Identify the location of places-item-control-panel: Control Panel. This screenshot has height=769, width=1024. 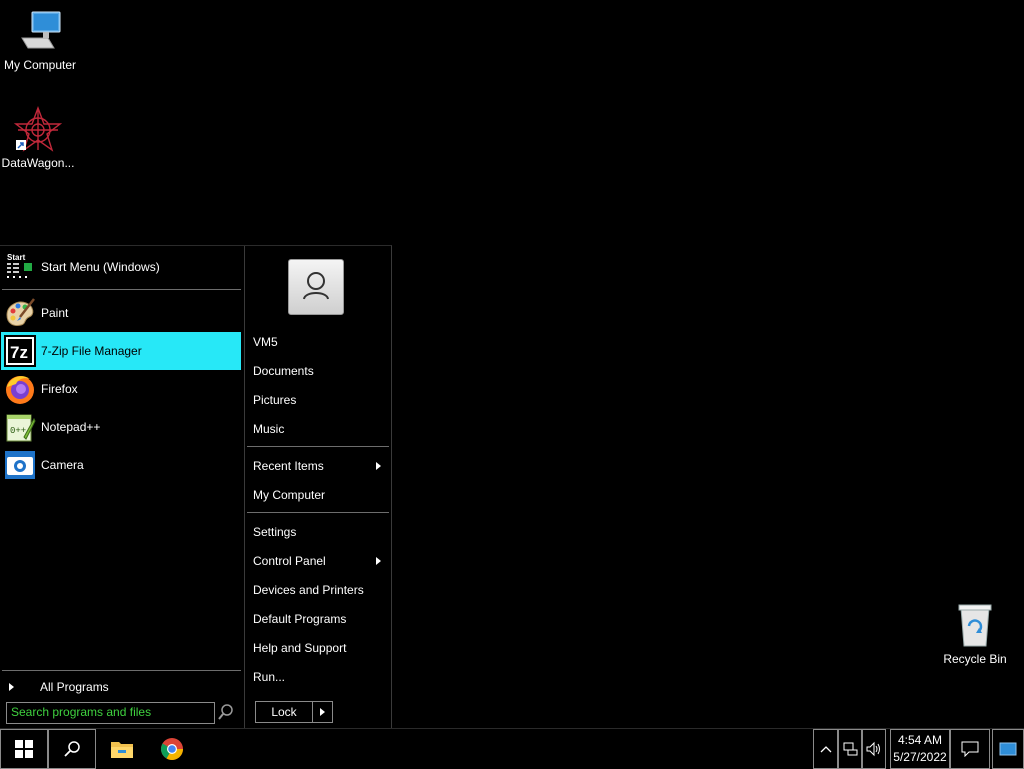
(319, 561).